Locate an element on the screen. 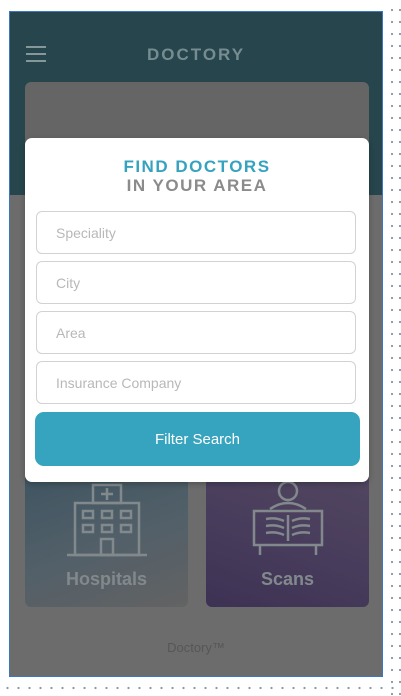 Image resolution: width=401 pixels, height=696 pixels. speciality-field is located at coordinates (196, 232).